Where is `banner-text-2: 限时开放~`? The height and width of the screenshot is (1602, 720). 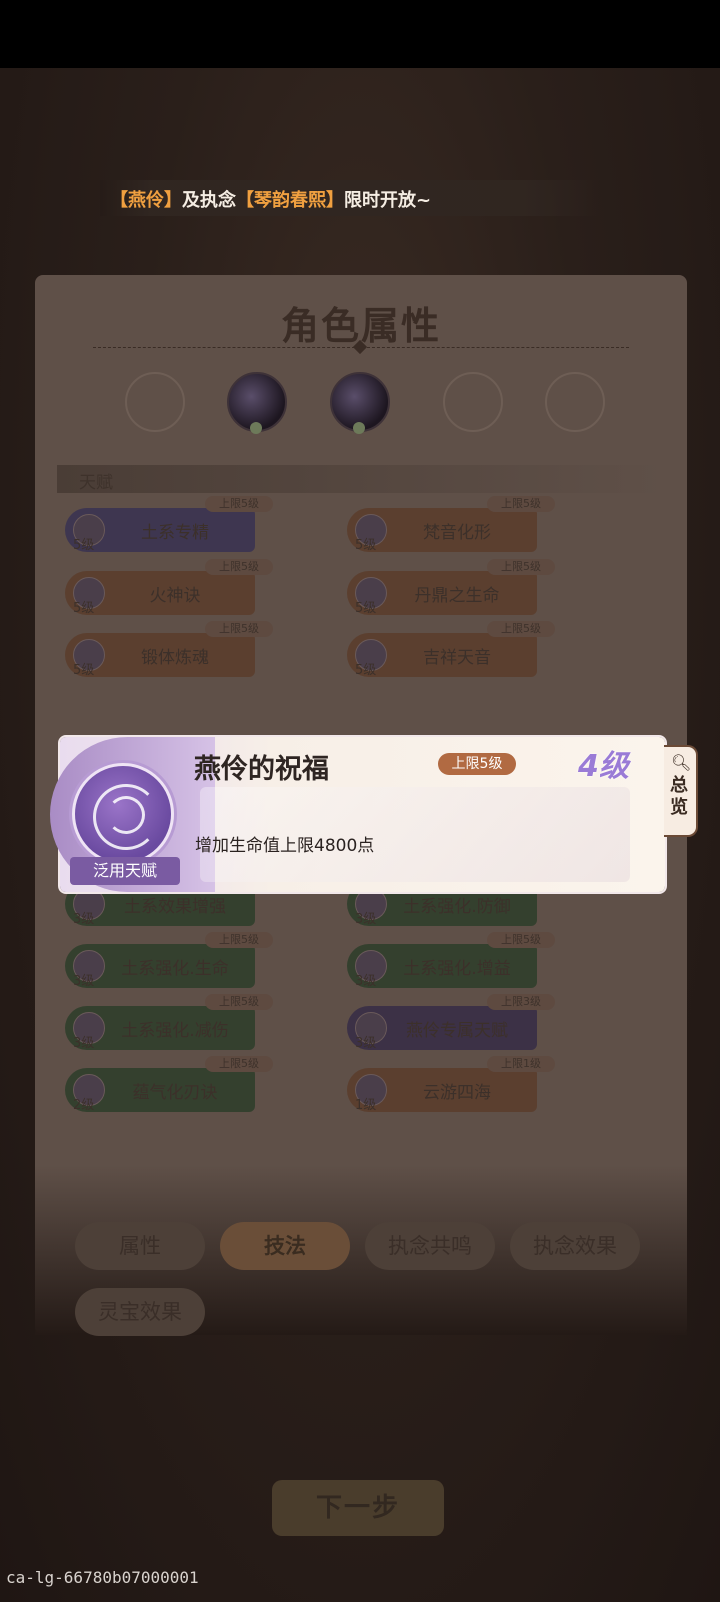 banner-text-2: 限时开放~ is located at coordinates (388, 200).